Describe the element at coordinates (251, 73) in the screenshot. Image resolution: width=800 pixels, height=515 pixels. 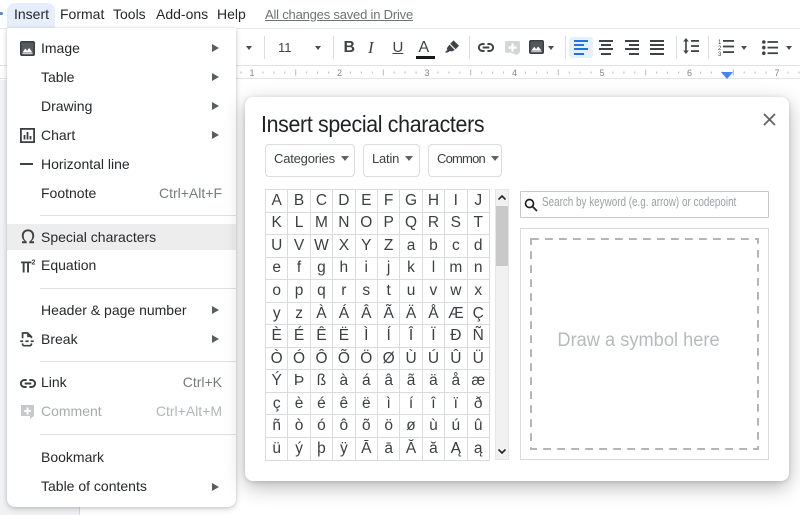
I see `svg-text: 1` at that location.